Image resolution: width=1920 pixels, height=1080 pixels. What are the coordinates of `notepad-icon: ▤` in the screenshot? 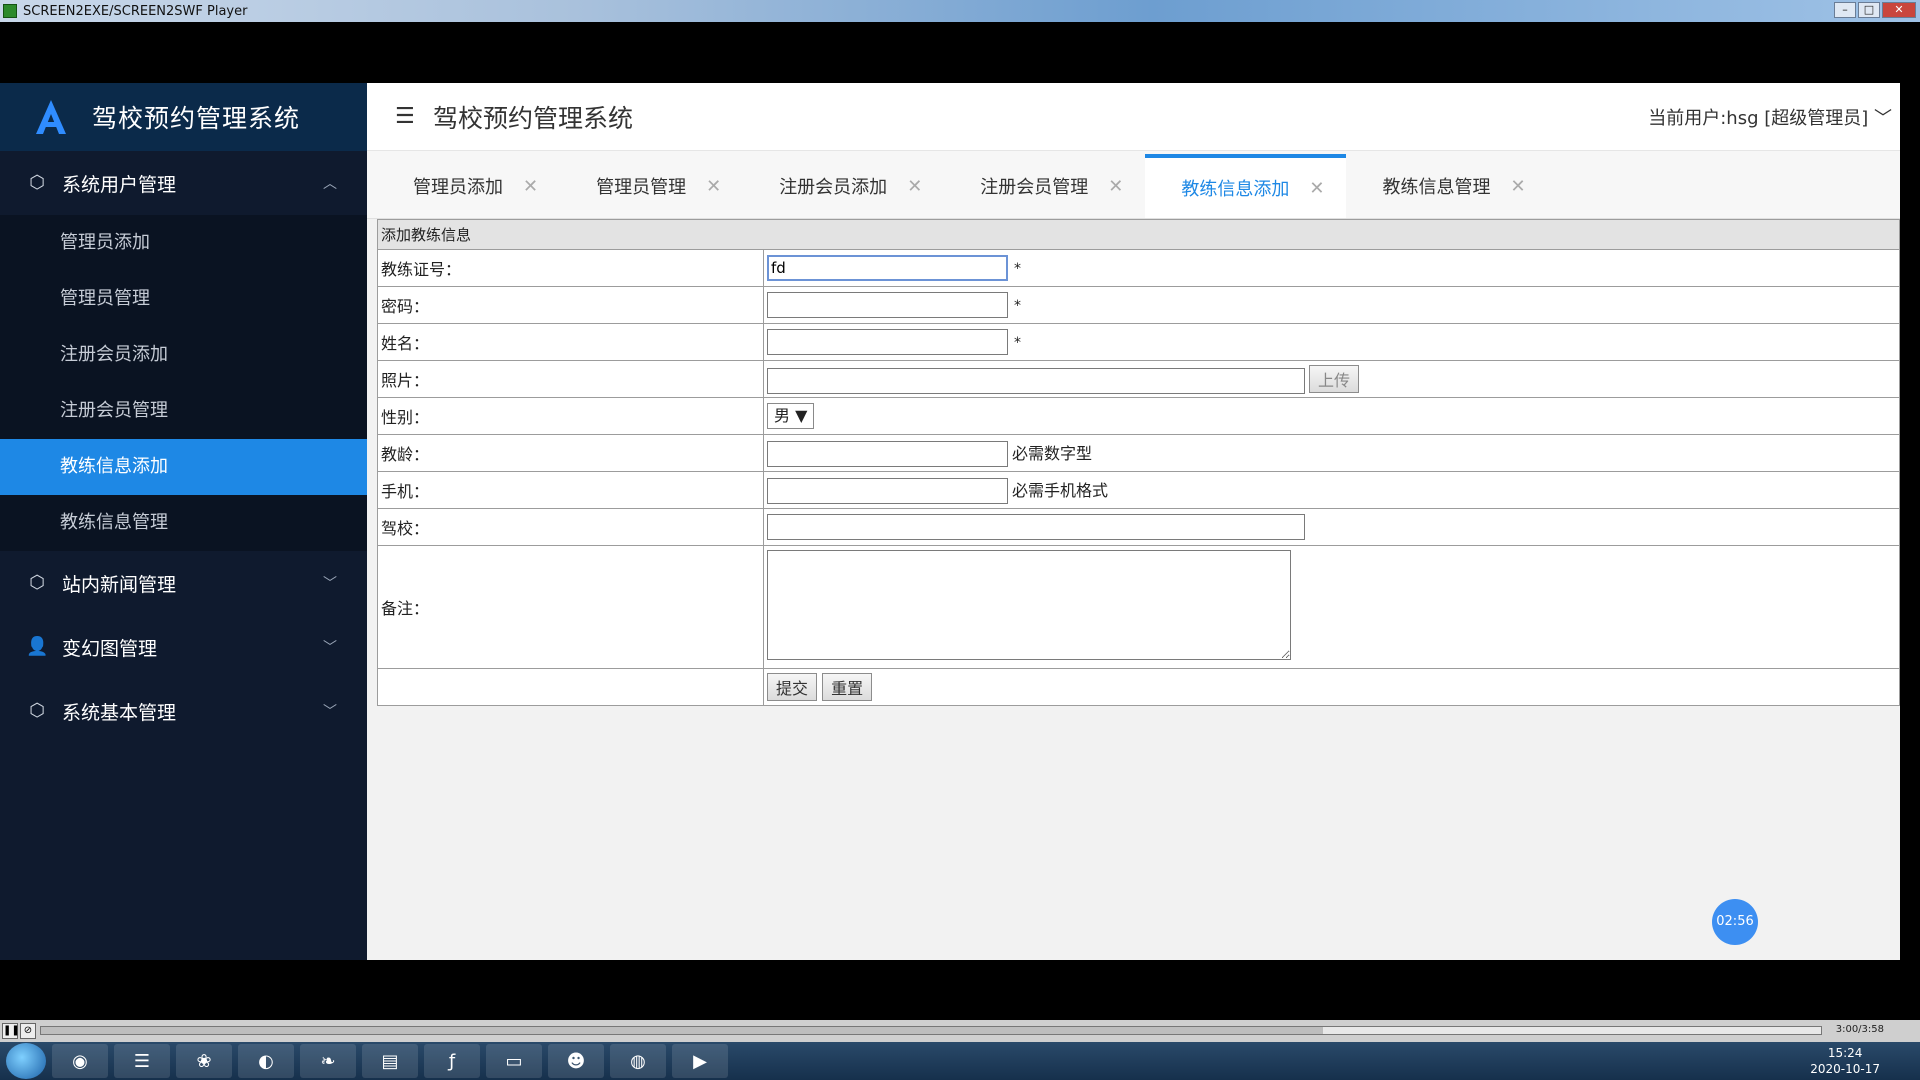 It's located at (390, 1061).